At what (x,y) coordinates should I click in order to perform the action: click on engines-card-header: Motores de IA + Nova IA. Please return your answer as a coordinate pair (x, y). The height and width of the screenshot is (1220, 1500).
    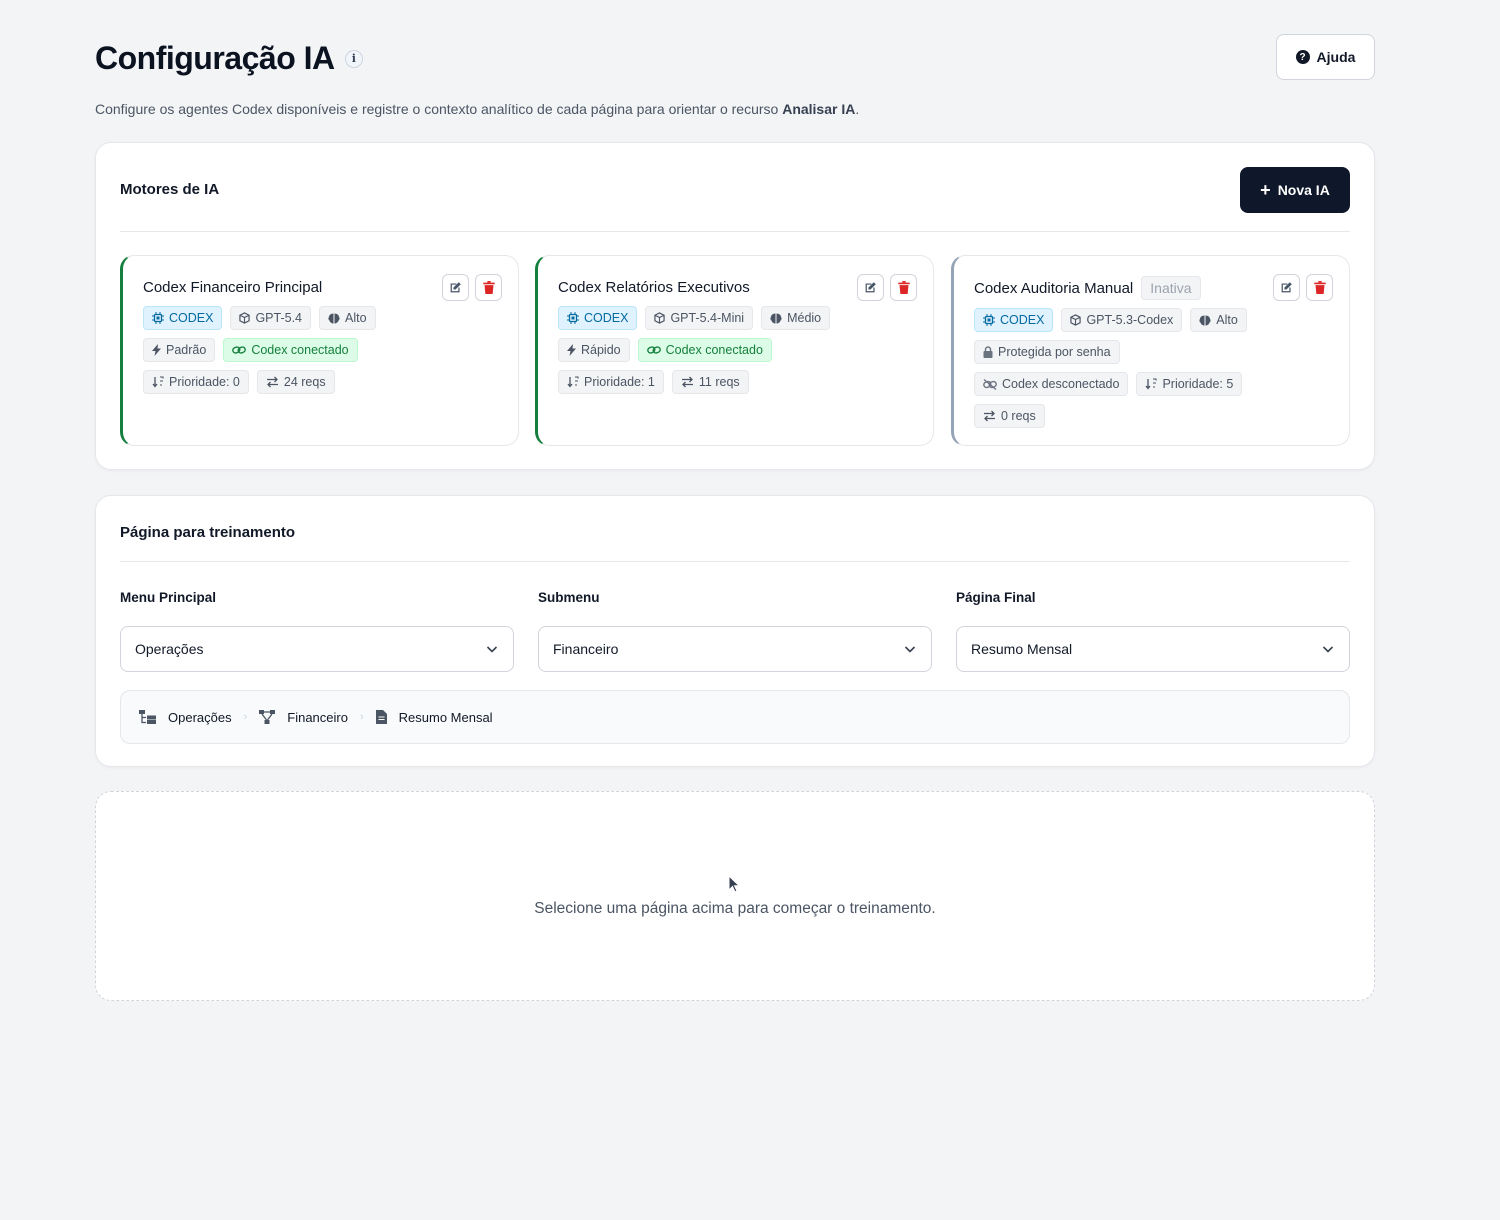
    Looking at the image, I should click on (735, 187).